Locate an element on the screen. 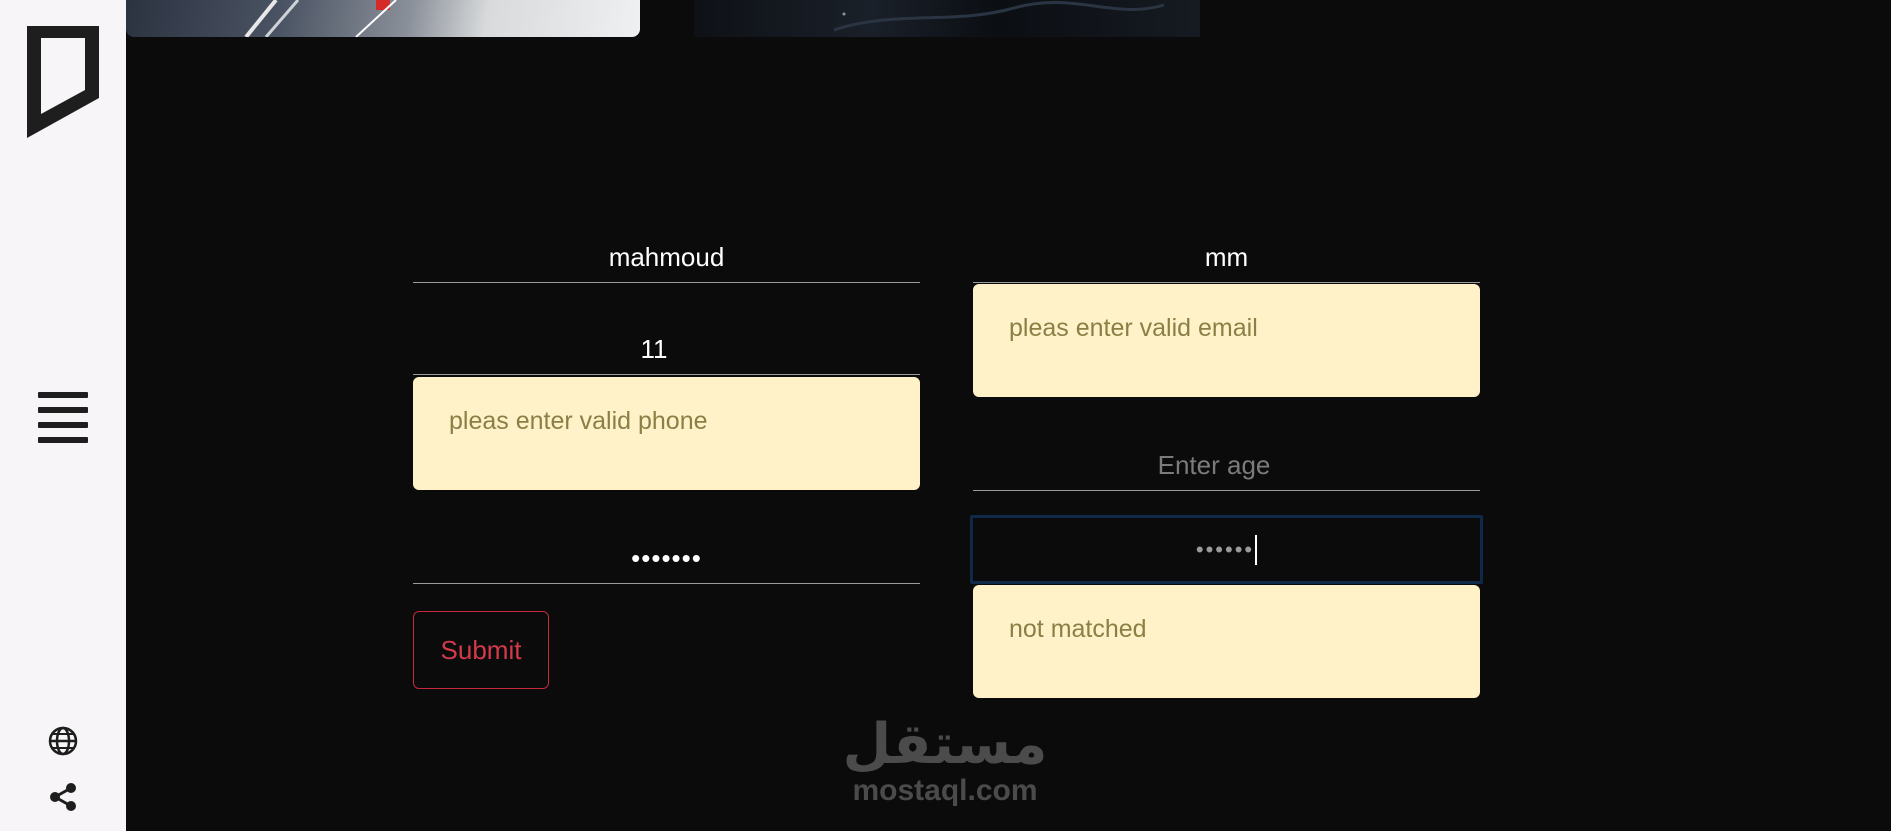 The width and height of the screenshot is (1891, 831). age-input: Enter age is located at coordinates (1226, 465).